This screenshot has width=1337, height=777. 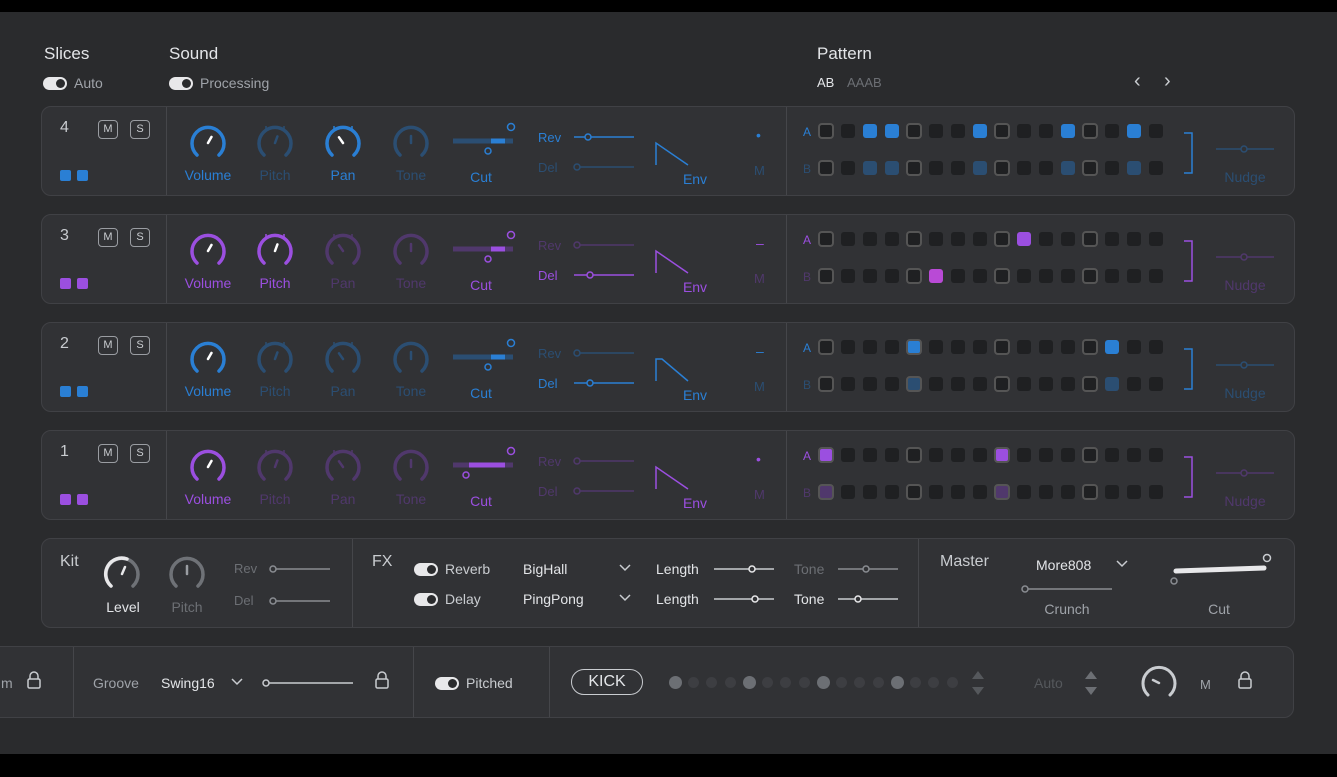 What do you see at coordinates (122, 574) in the screenshot?
I see `kit-level-knob` at bounding box center [122, 574].